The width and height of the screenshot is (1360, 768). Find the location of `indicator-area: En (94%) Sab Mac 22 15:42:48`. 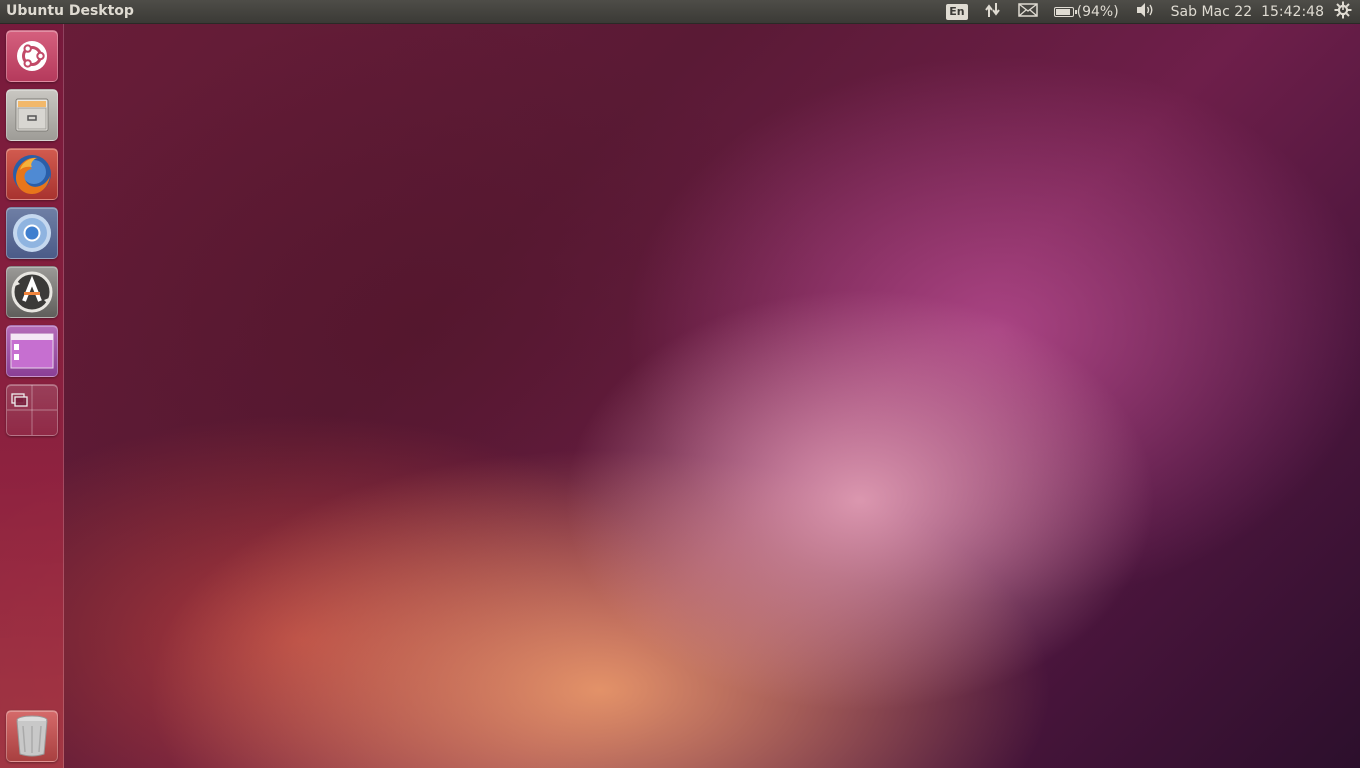

indicator-area: En (94%) Sab Mac 22 15:42:48 is located at coordinates (1149, 12).